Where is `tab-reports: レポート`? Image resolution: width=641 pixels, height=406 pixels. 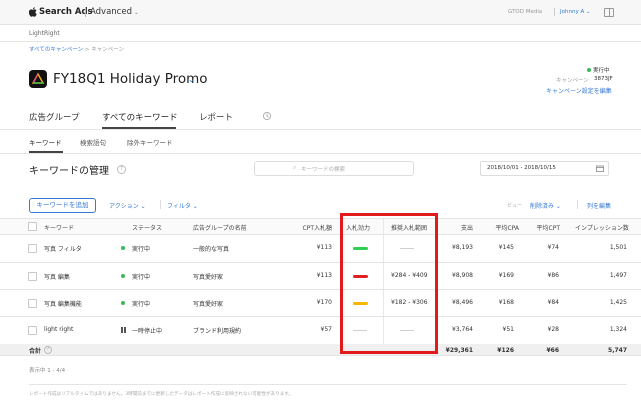 tab-reports: レポート is located at coordinates (216, 117).